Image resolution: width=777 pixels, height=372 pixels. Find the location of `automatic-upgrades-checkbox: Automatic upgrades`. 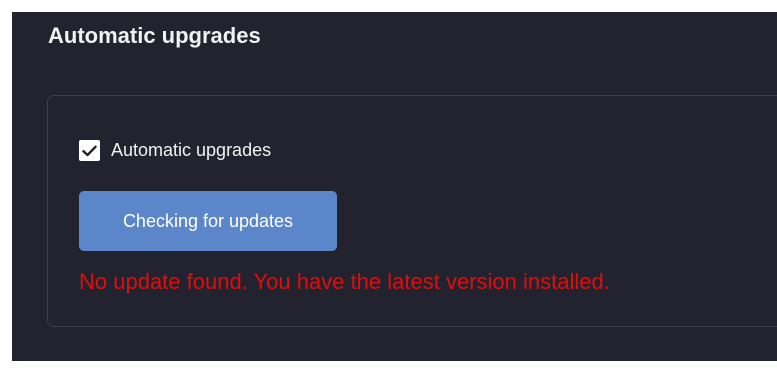

automatic-upgrades-checkbox: Automatic upgrades is located at coordinates (175, 150).